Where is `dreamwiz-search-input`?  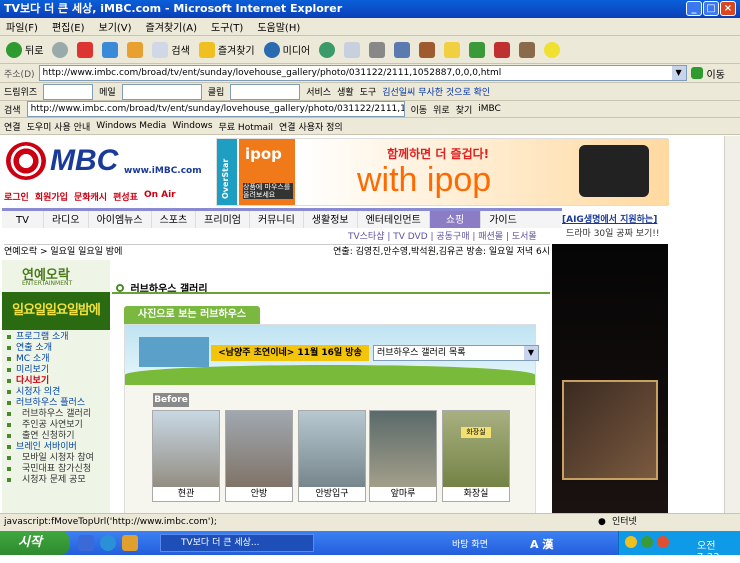
dreamwiz-search-input is located at coordinates (68, 91).